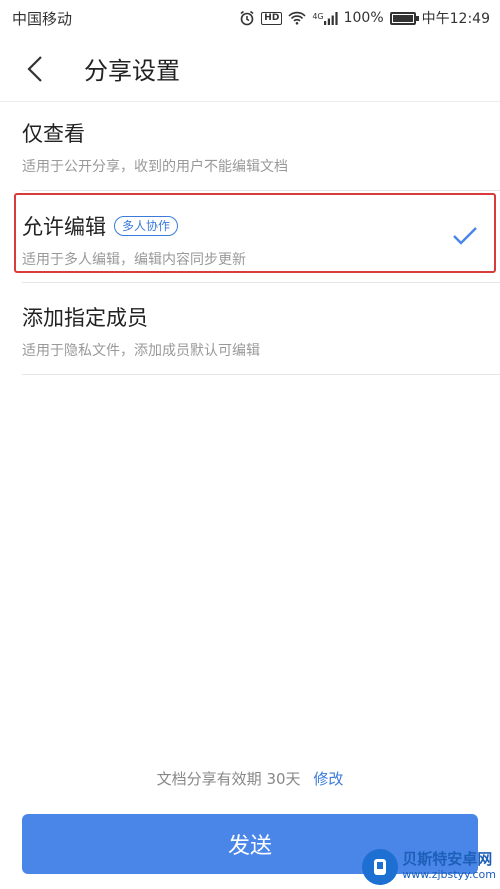 This screenshot has width=500, height=889. I want to click on status-bar: 中国移动 HD 4G 100% 中午12:49, so click(250, 18).